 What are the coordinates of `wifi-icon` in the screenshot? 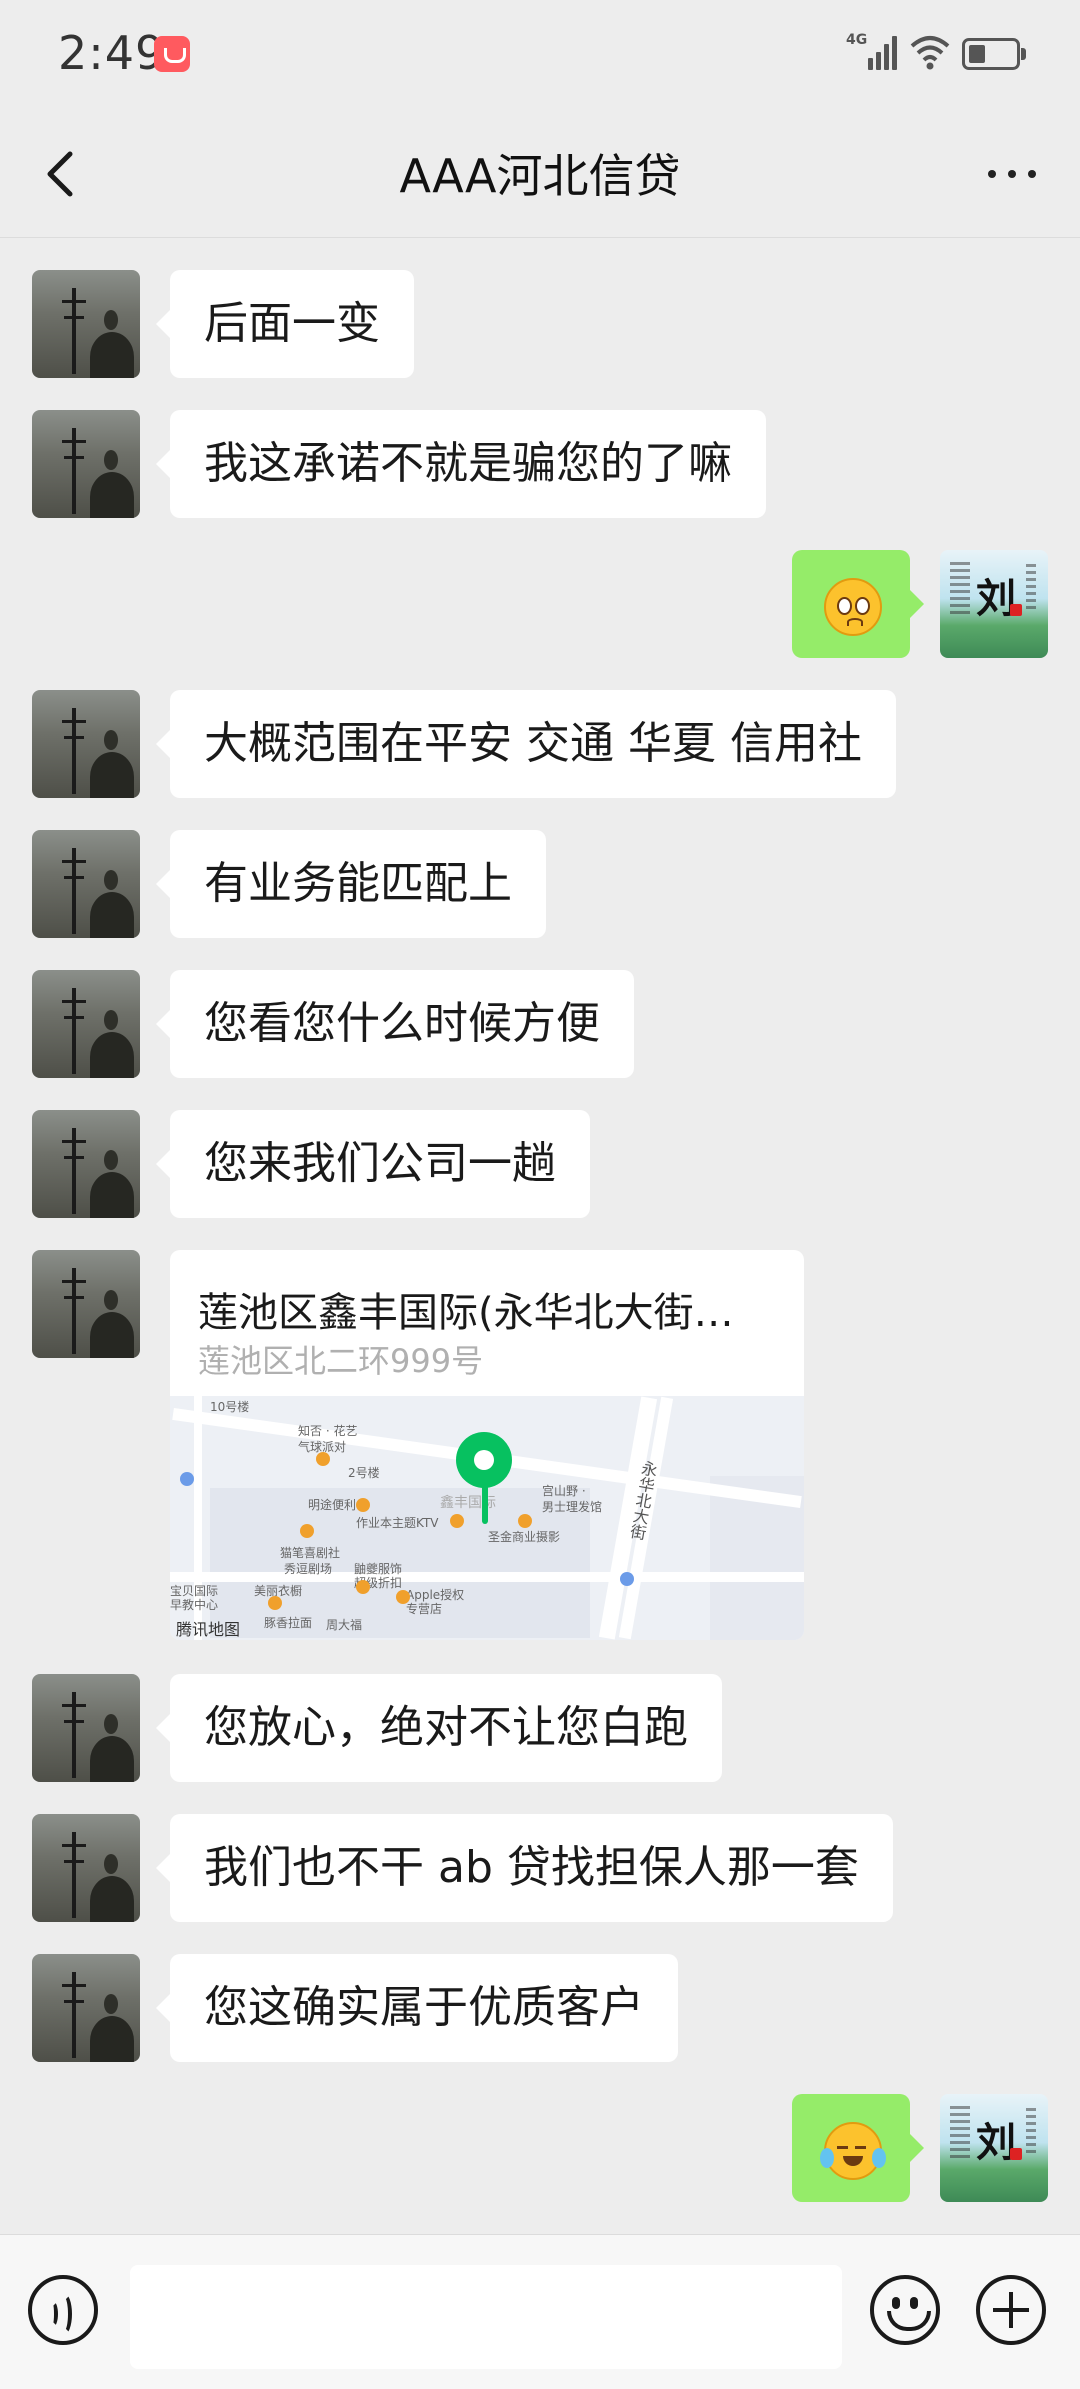 It's located at (930, 53).